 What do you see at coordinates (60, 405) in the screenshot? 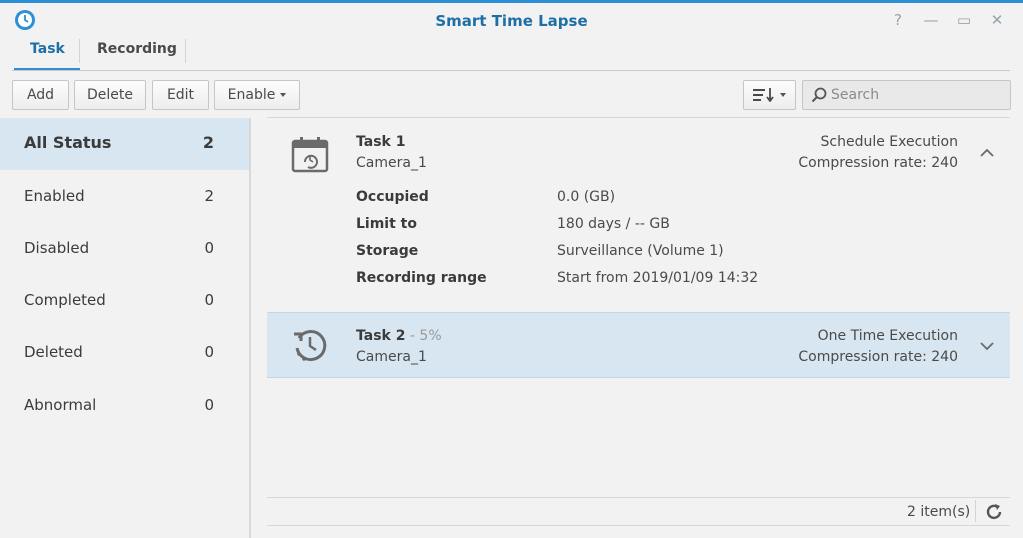
I see `sidebar-item-label: Abnormal` at bounding box center [60, 405].